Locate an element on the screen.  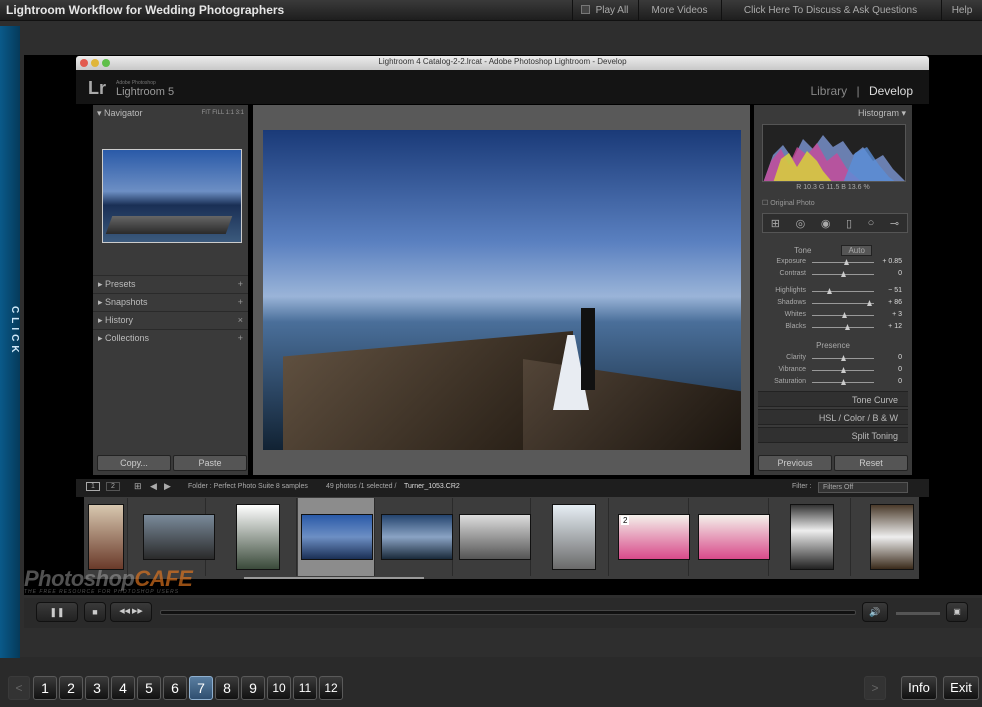
side-click-tab: CLICK is located at coordinates (10, 342).